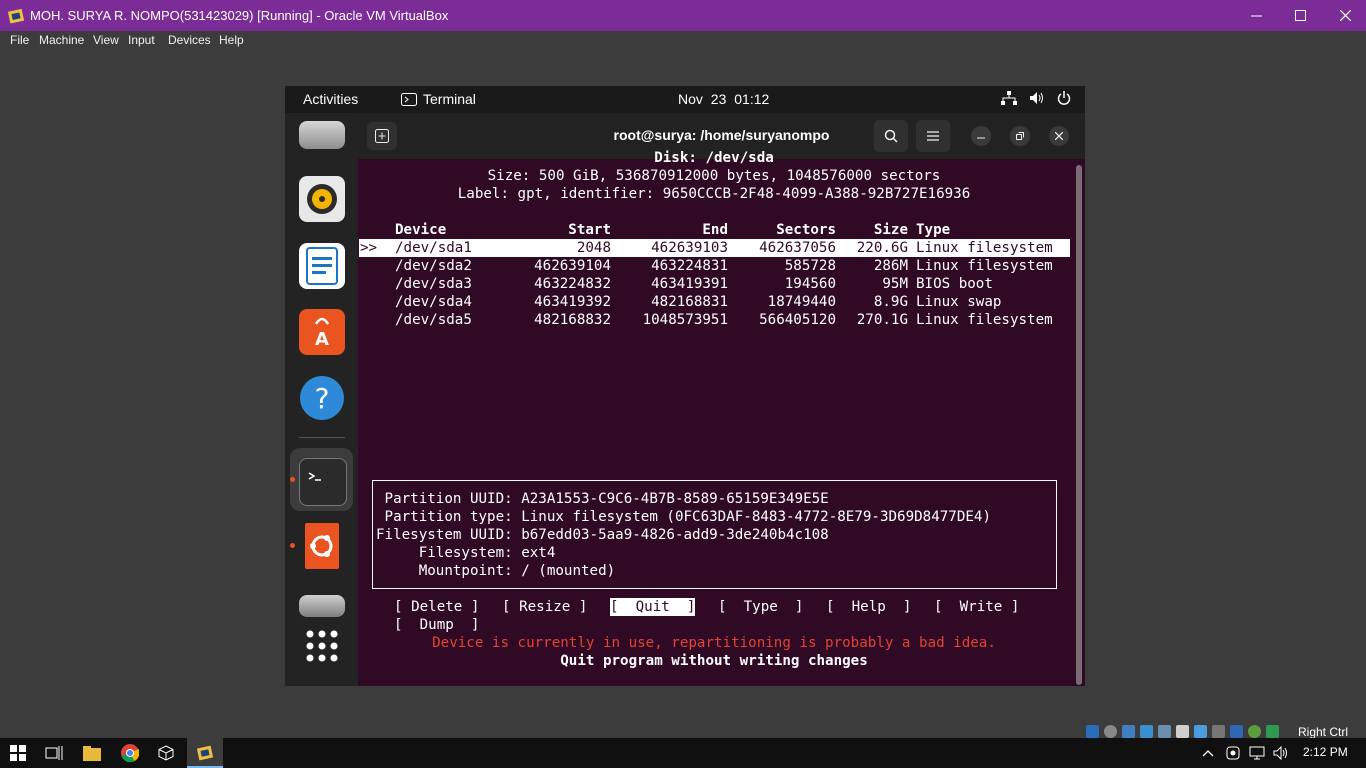  Describe the element at coordinates (1218, 731) in the screenshot. I see `recording-icon` at that location.